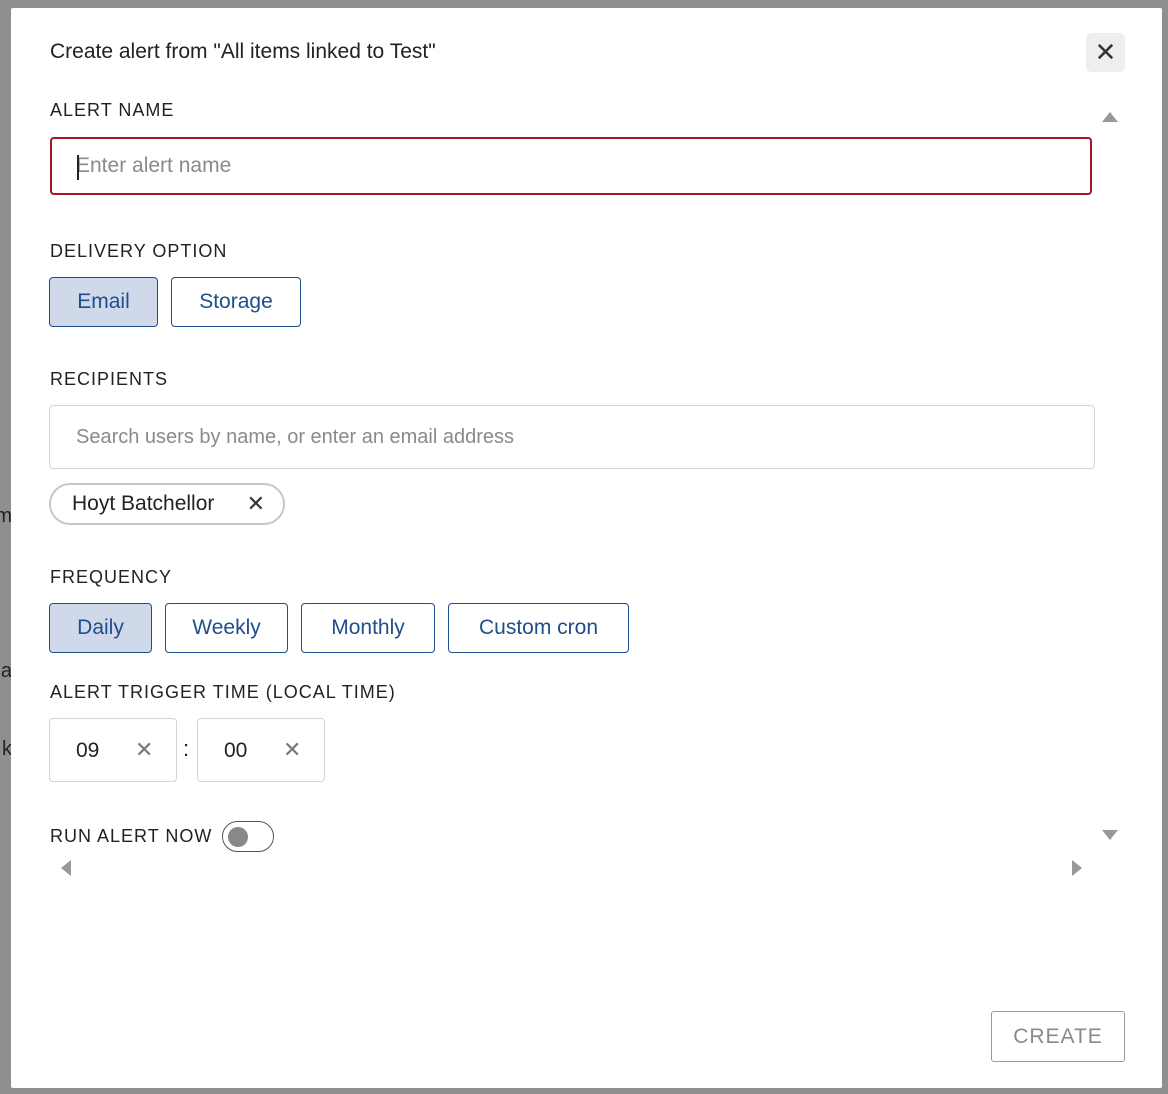 The image size is (1168, 1094). Describe the element at coordinates (78, 167) in the screenshot. I see `text-cursor` at that location.